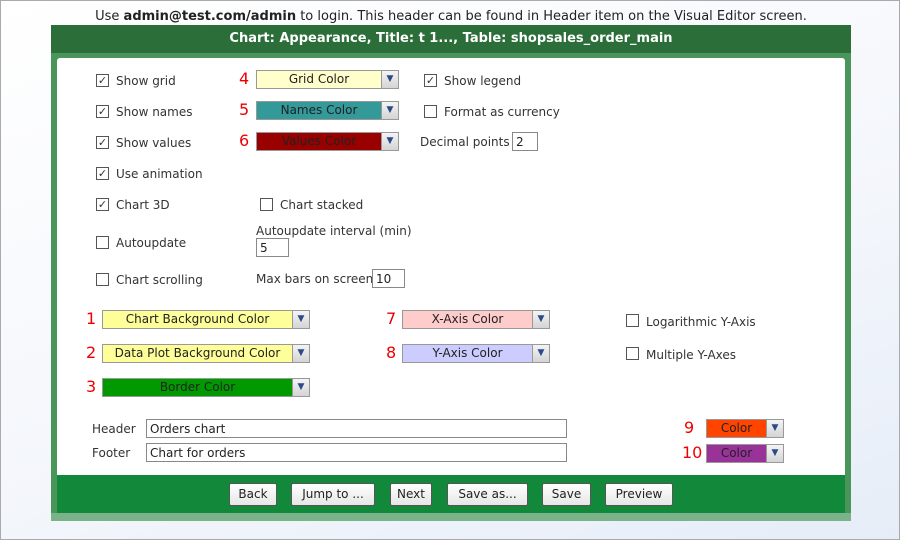  What do you see at coordinates (430, 111) in the screenshot?
I see `format-currency-checkbox` at bounding box center [430, 111].